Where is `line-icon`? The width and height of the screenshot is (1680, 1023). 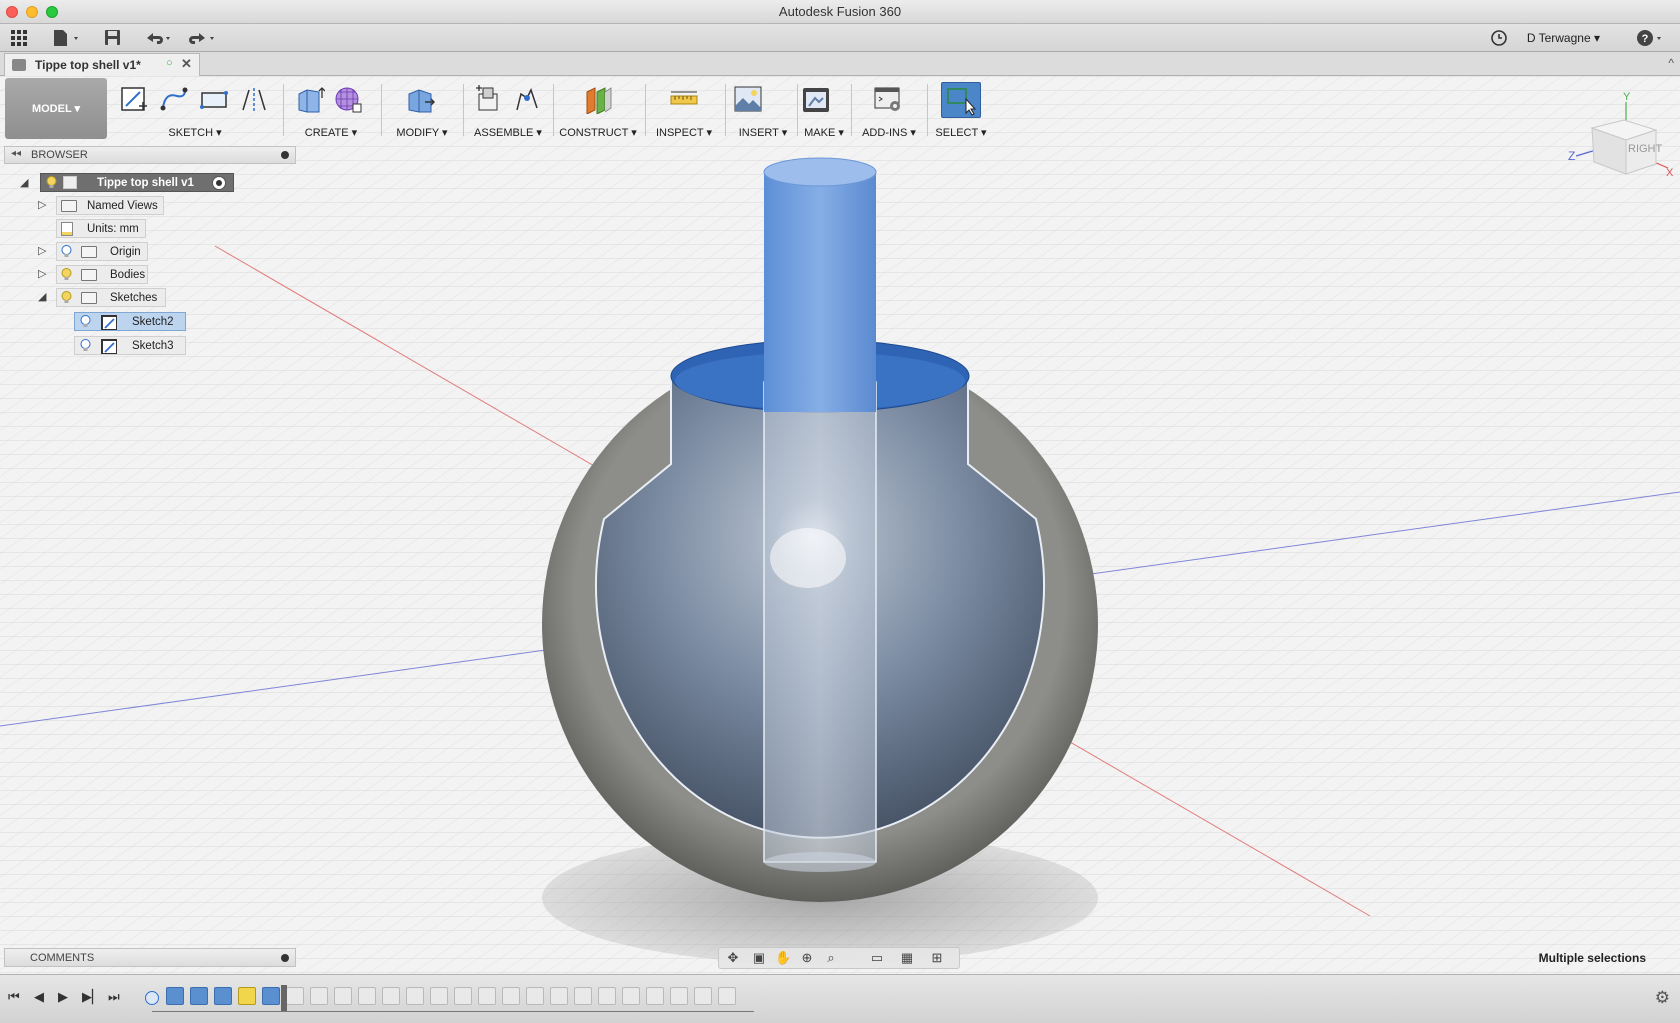
line-icon is located at coordinates (174, 99).